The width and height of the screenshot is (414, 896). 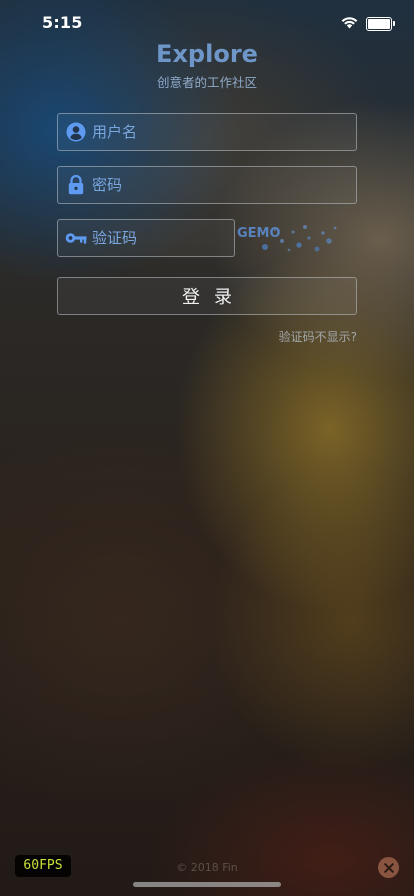 What do you see at coordinates (76, 185) in the screenshot?
I see `lock-icon` at bounding box center [76, 185].